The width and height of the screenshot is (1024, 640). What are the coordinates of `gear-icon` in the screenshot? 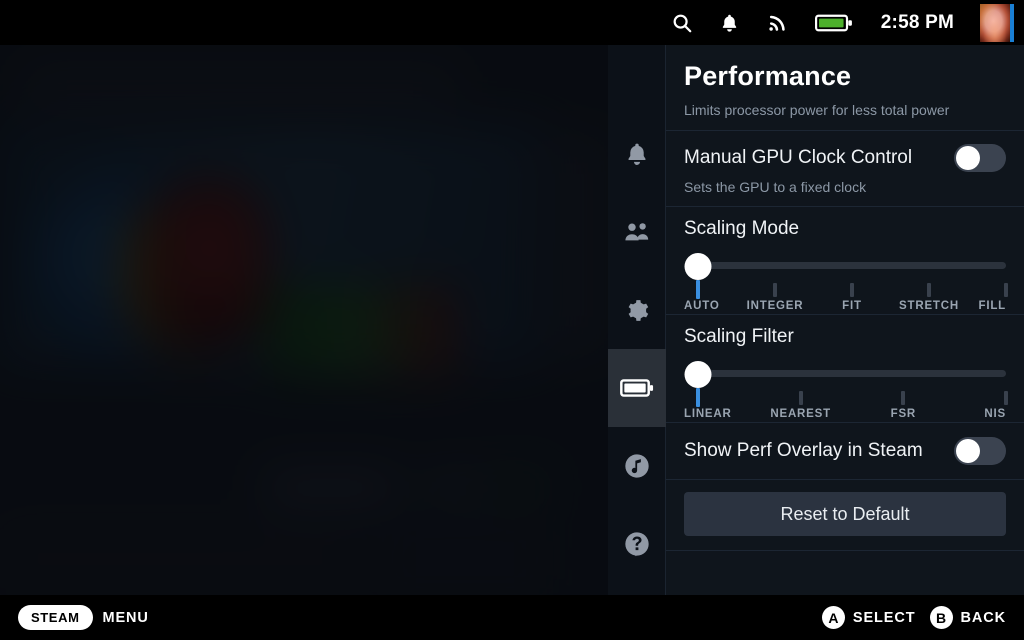 It's located at (636, 310).